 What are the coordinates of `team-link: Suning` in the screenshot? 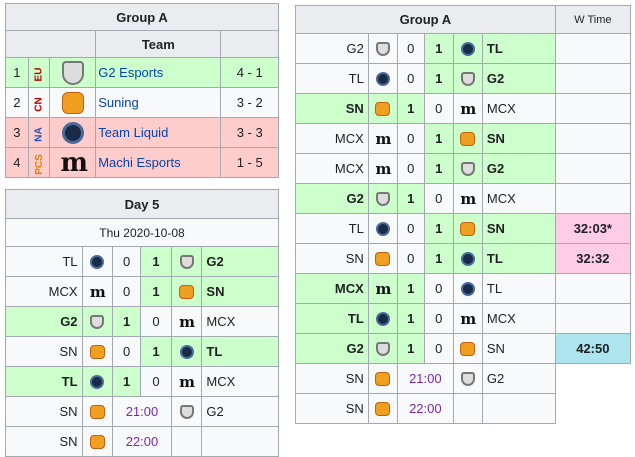 It's located at (118, 102).